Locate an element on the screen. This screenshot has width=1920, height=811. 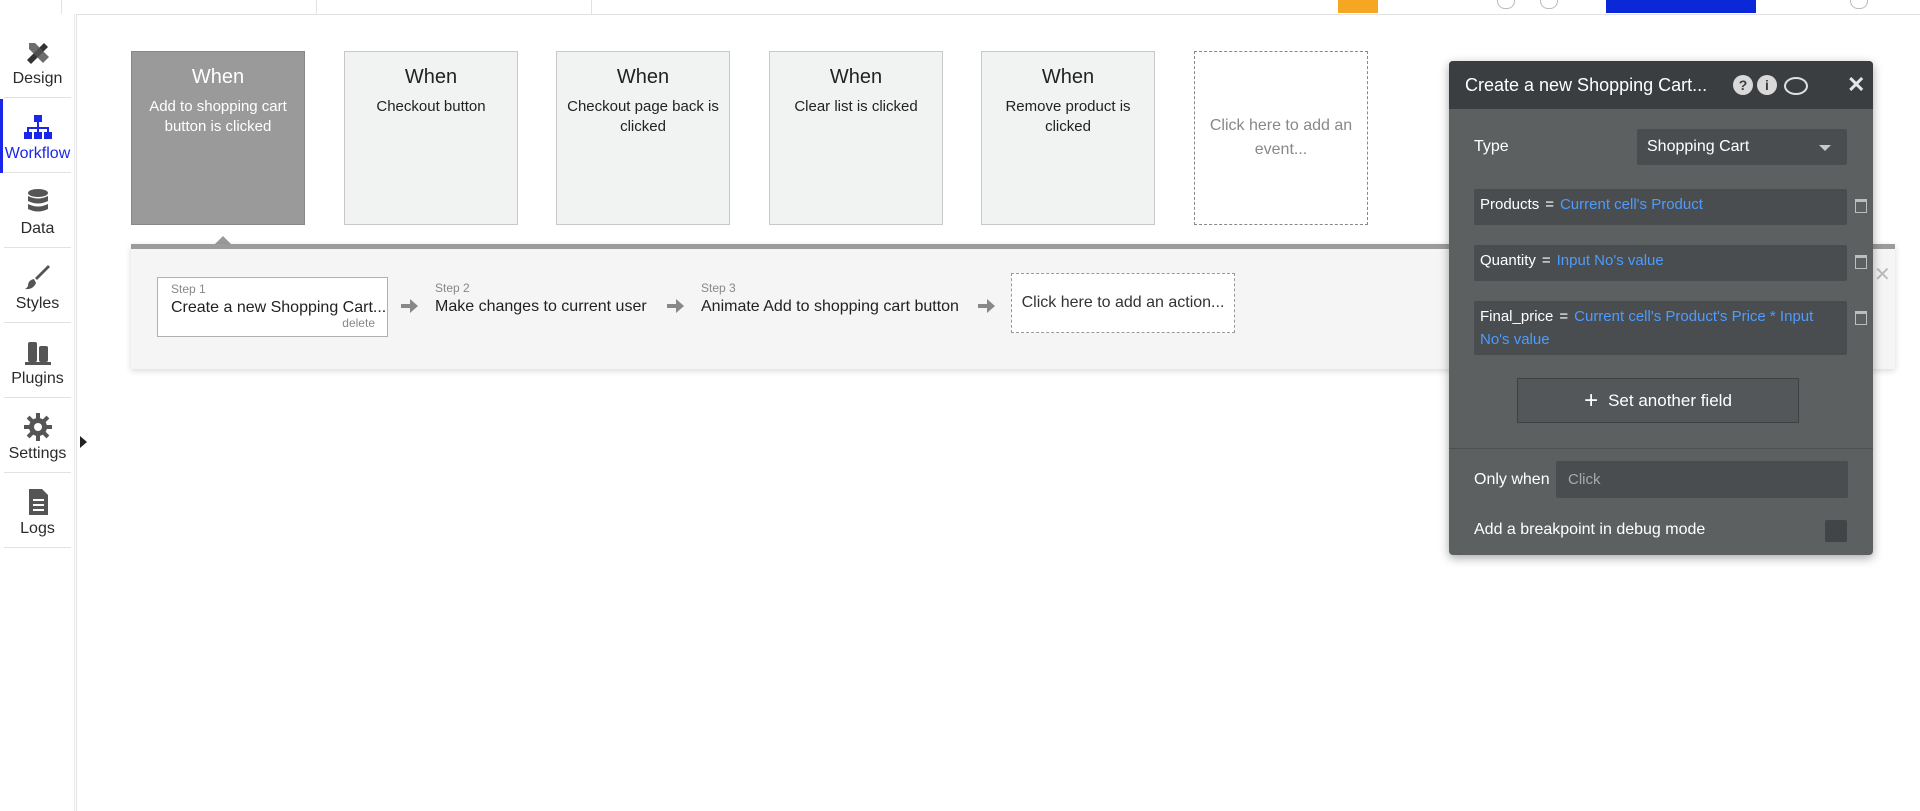
sidebar-item-plugins: Plugins is located at coordinates (37, 361).